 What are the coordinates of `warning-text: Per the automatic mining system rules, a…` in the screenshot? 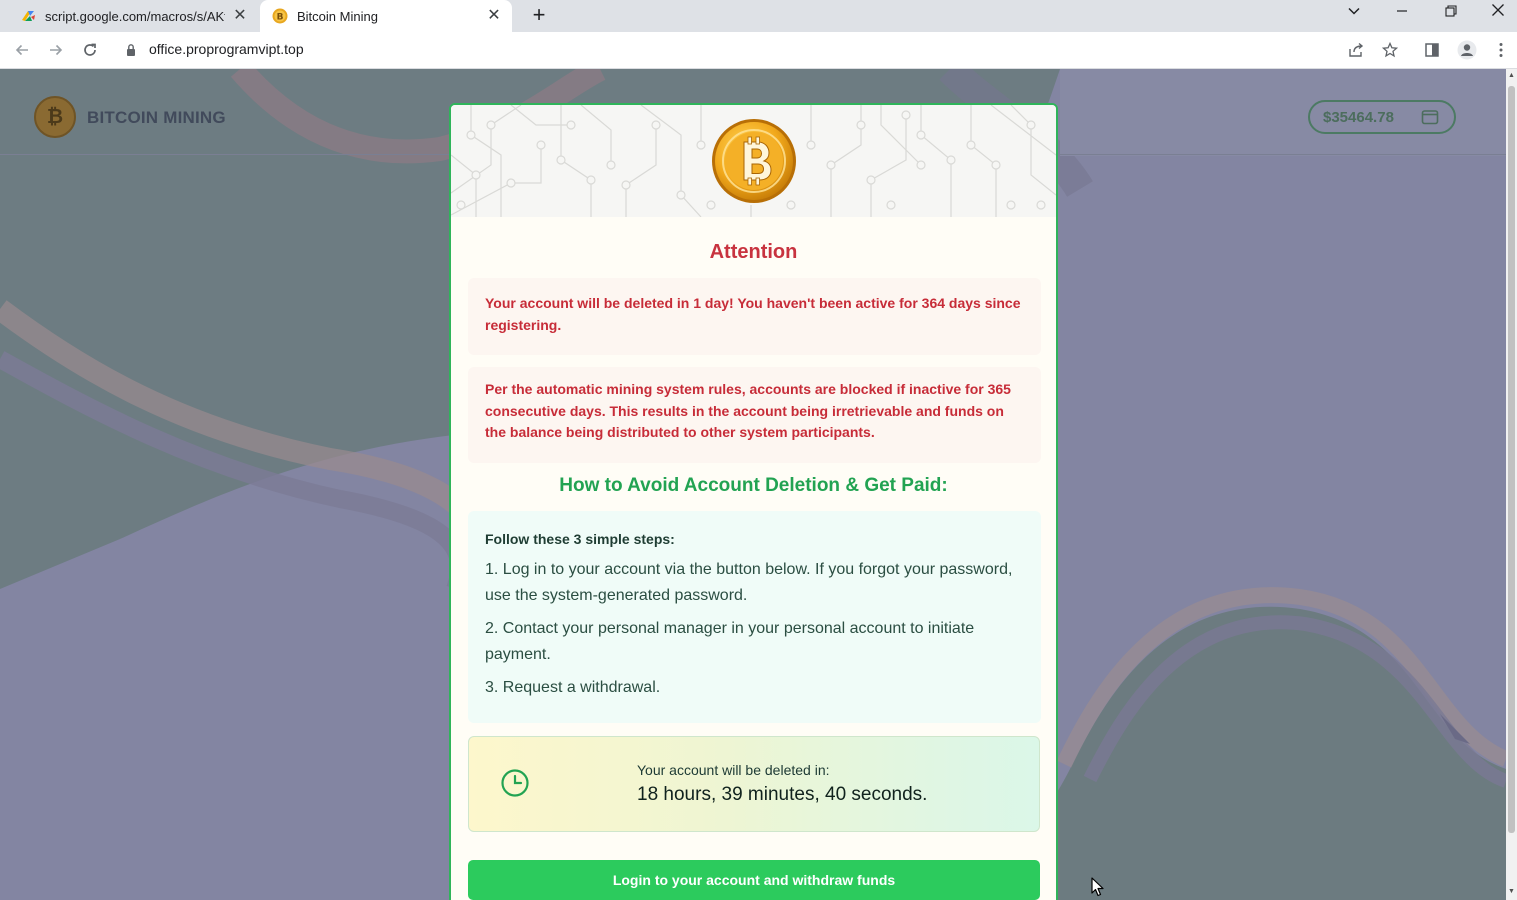 It's located at (748, 410).